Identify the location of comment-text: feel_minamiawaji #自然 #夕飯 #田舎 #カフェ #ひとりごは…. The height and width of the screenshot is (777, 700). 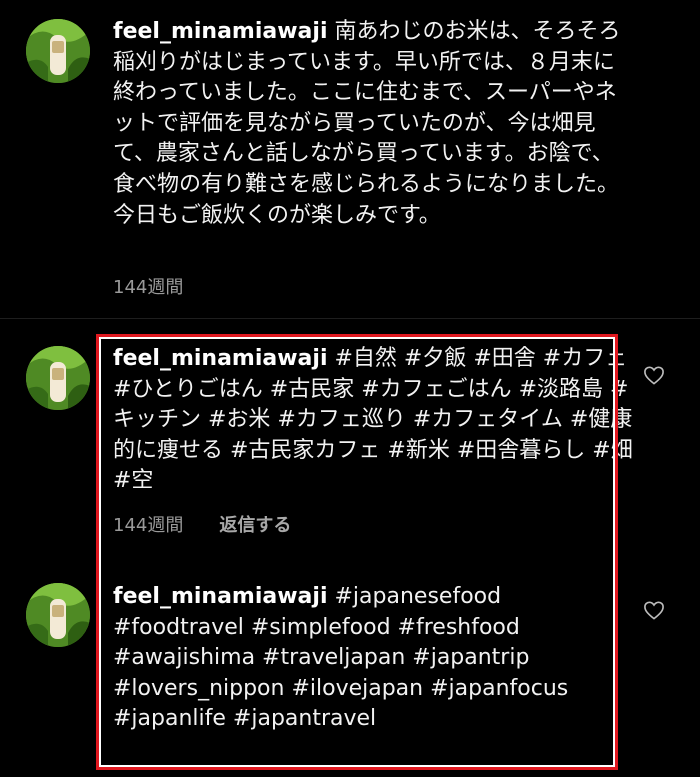
(373, 421).